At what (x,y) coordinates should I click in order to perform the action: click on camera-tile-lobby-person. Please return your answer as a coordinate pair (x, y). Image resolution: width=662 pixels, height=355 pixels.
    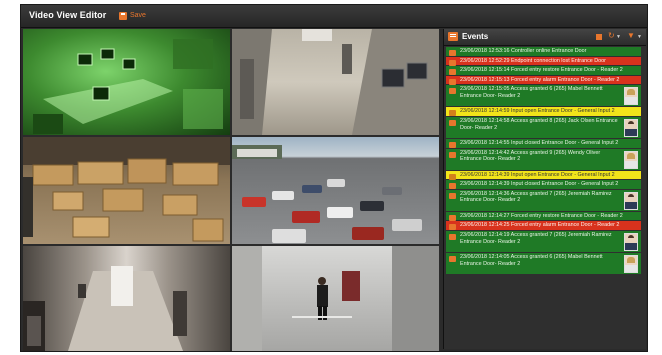
    Looking at the image, I should click on (335, 298).